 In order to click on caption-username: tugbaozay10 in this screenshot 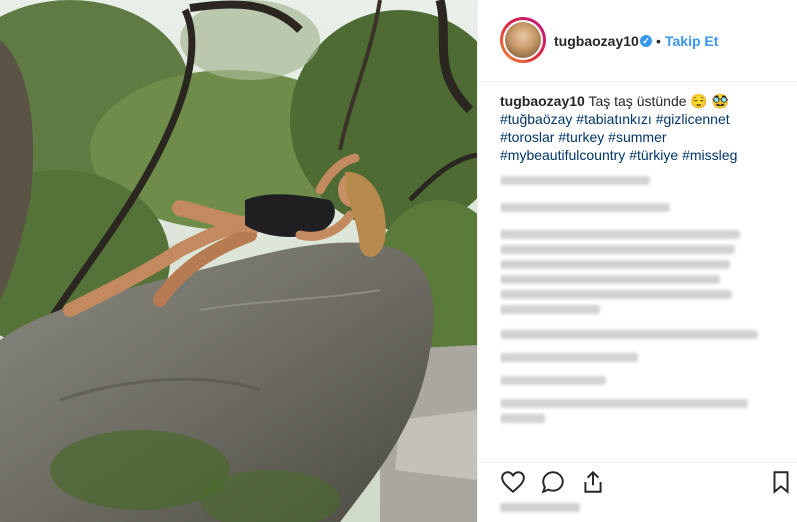, I will do `click(542, 101)`.